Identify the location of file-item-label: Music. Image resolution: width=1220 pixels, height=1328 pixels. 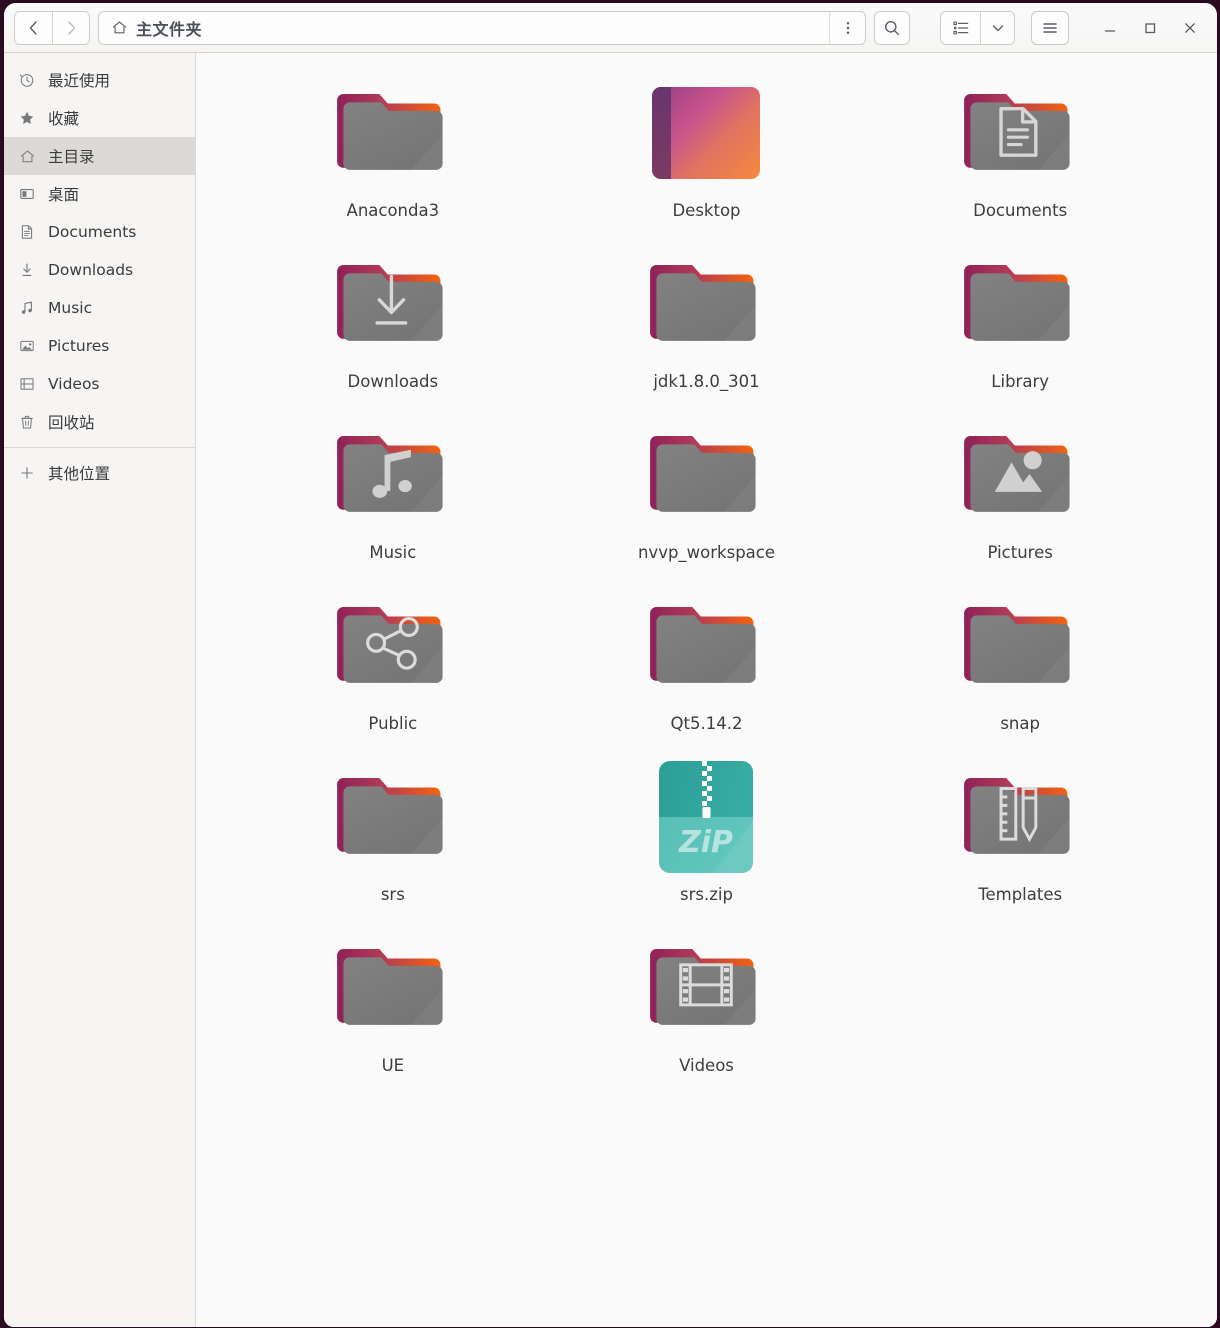
(393, 552).